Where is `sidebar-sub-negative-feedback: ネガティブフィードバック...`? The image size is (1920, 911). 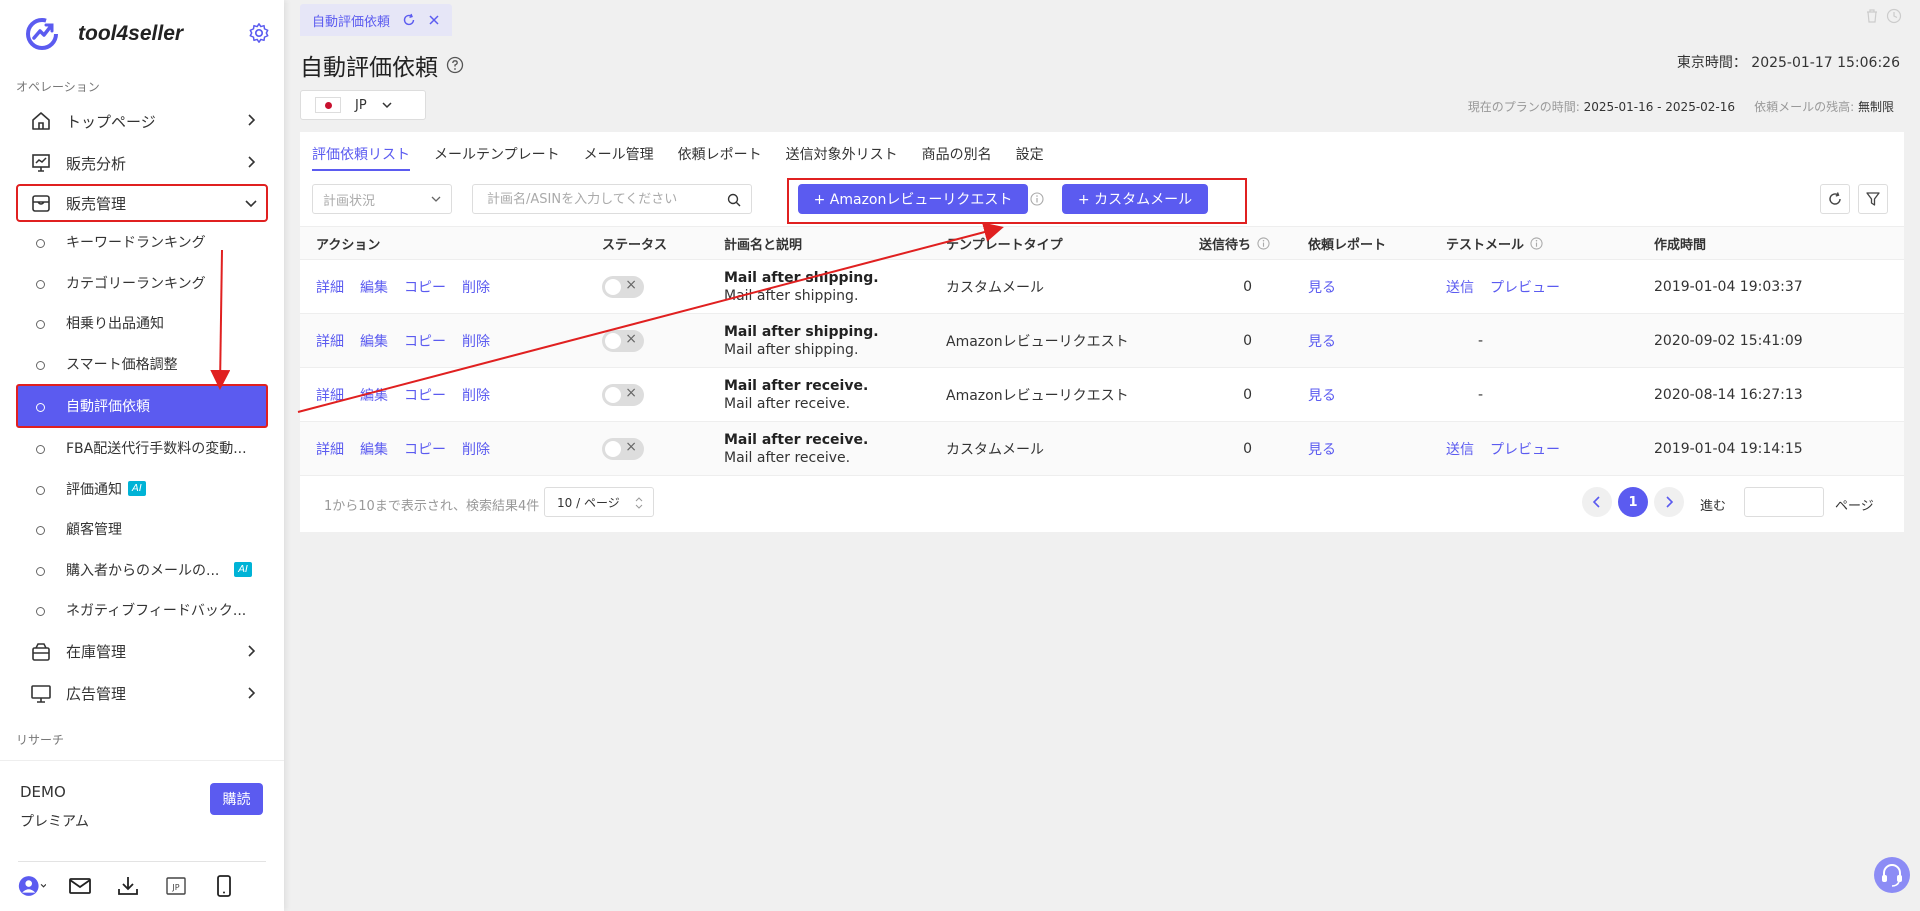 sidebar-sub-negative-feedback: ネガティブフィードバック... is located at coordinates (142, 610).